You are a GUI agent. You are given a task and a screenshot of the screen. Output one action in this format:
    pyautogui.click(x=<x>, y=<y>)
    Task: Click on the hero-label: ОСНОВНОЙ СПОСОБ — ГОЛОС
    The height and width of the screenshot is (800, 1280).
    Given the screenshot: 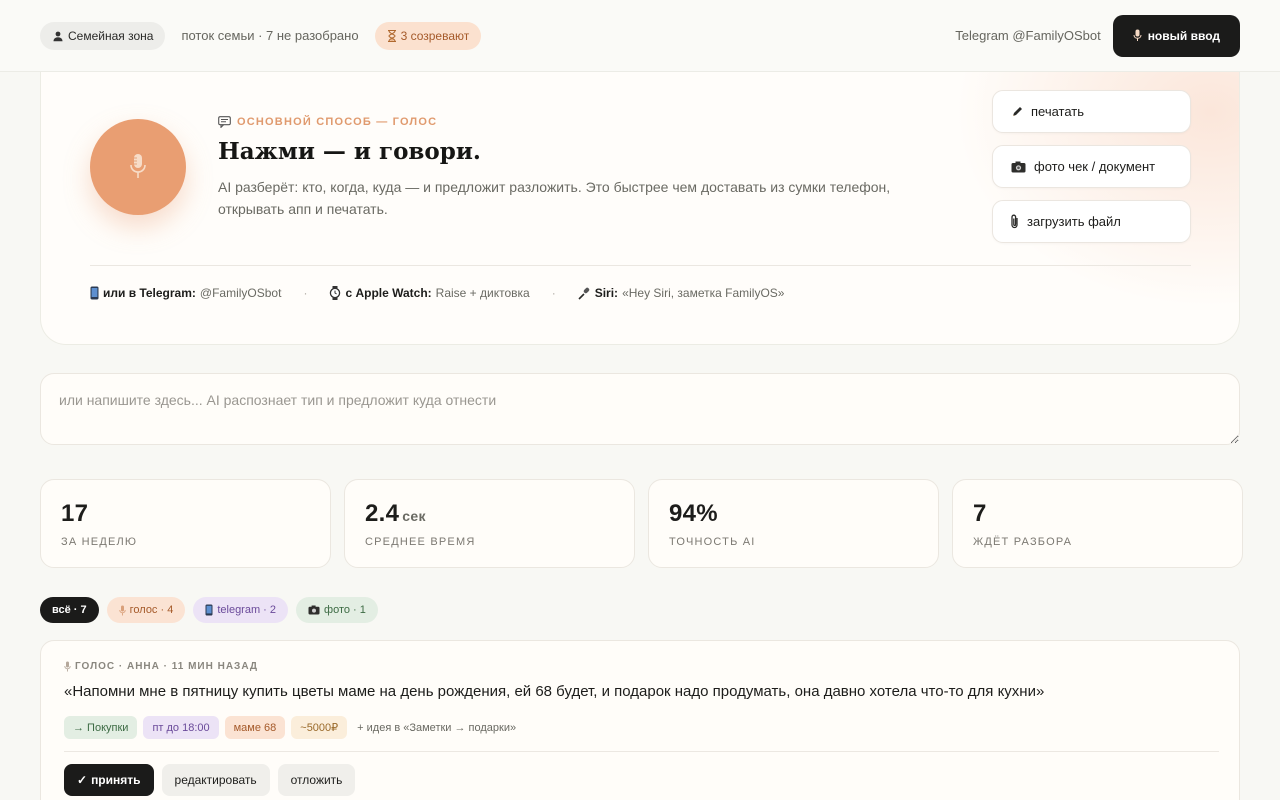 What is the action you would take?
    pyautogui.click(x=327, y=122)
    